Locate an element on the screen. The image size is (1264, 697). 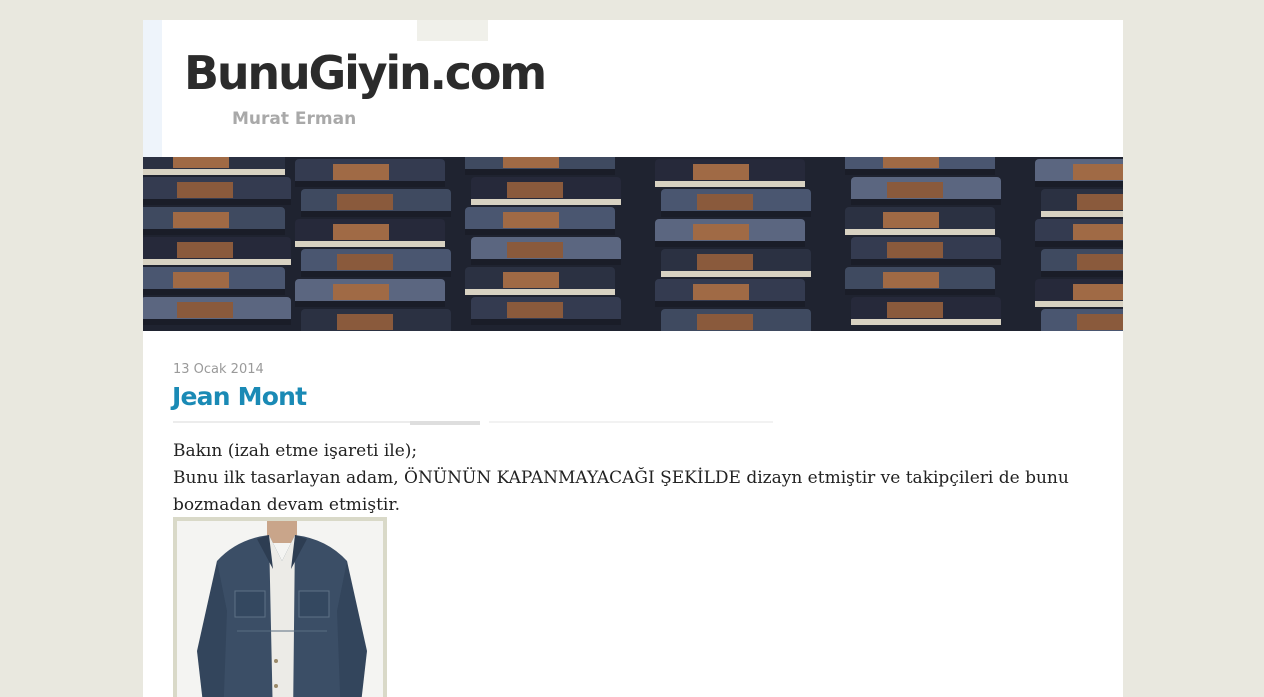
post-date: 13 Ocak 2014 is located at coordinates (218, 369).